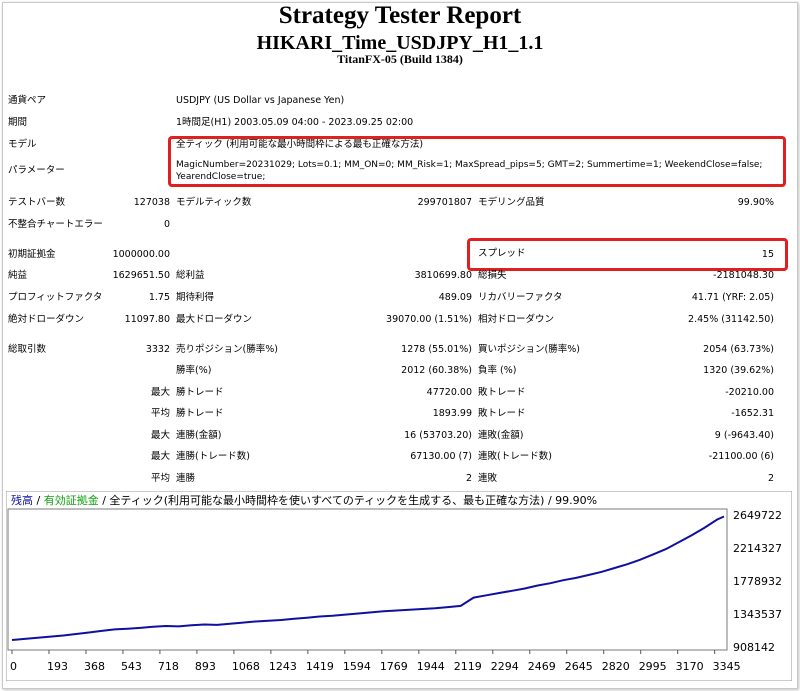 Image resolution: width=800 pixels, height=691 pixels. Describe the element at coordinates (22, 144) in the screenshot. I see `model-label: モデル` at that location.